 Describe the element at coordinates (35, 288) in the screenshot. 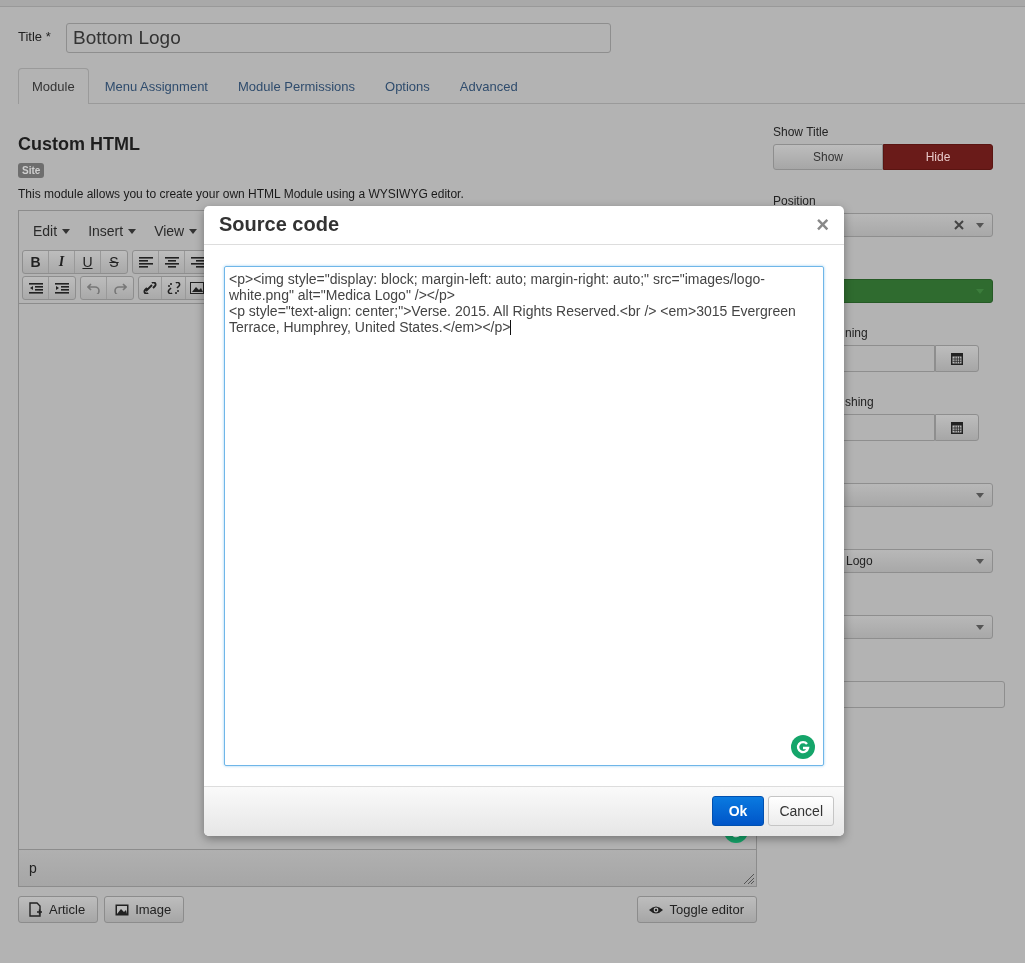

I see `outdent-icon` at that location.